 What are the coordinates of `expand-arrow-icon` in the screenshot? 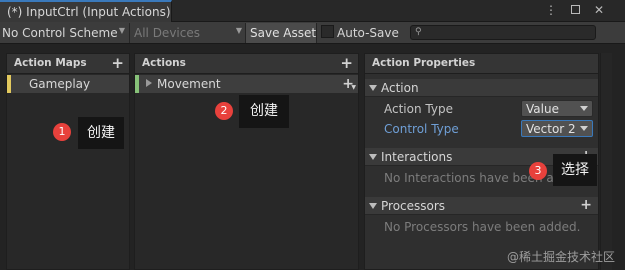 It's located at (149, 83).